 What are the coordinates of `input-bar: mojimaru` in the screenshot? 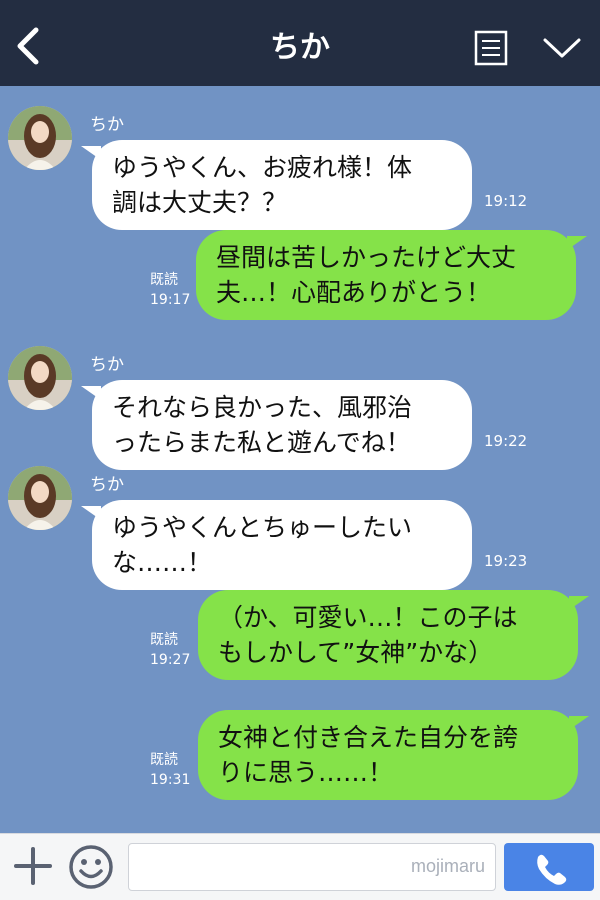 It's located at (300, 866).